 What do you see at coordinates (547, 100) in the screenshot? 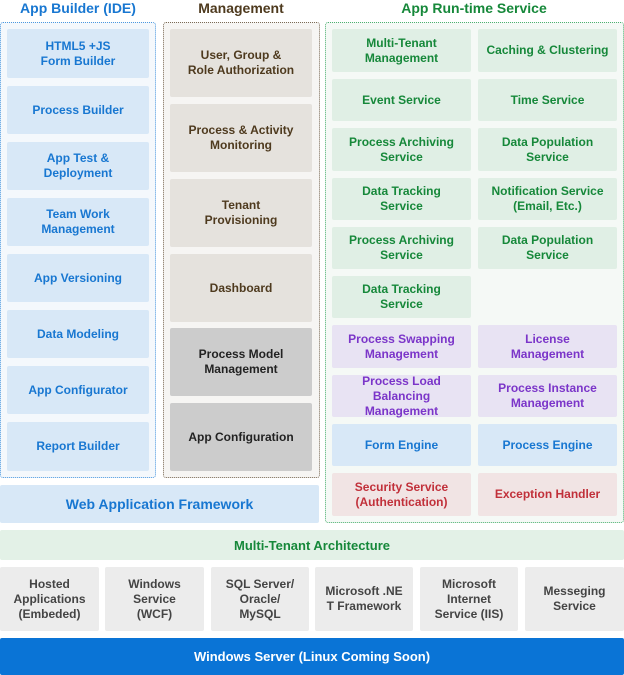
I see `runtime-item: Time Service` at bounding box center [547, 100].